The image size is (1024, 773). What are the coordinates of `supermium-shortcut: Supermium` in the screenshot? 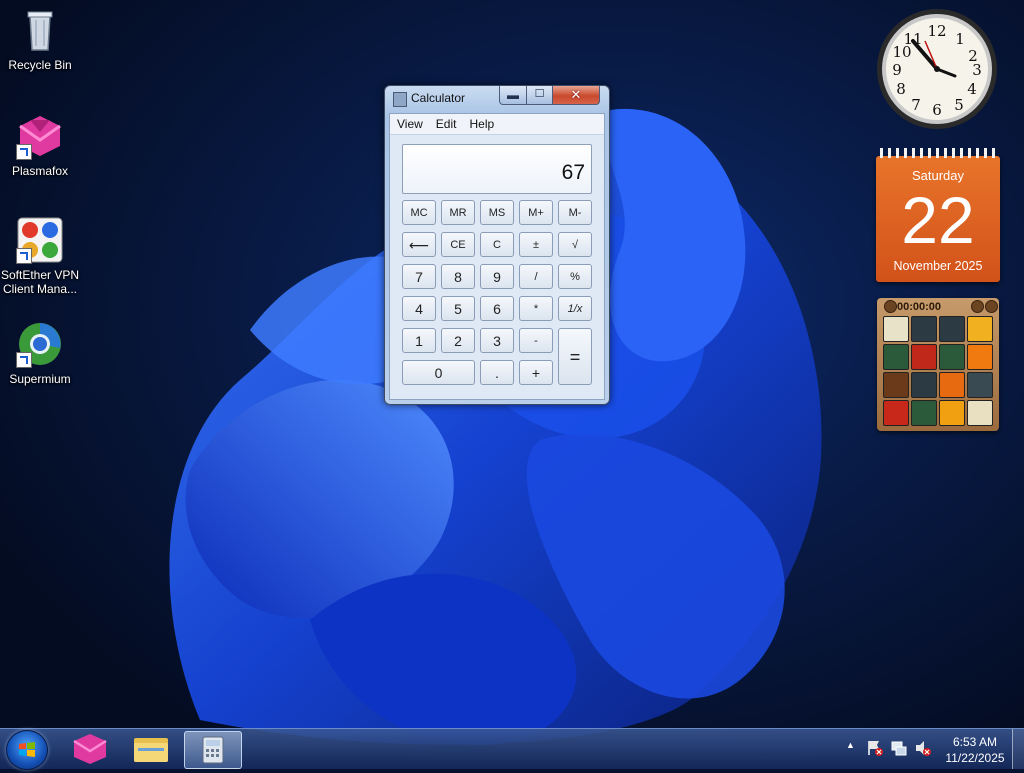 It's located at (40, 353).